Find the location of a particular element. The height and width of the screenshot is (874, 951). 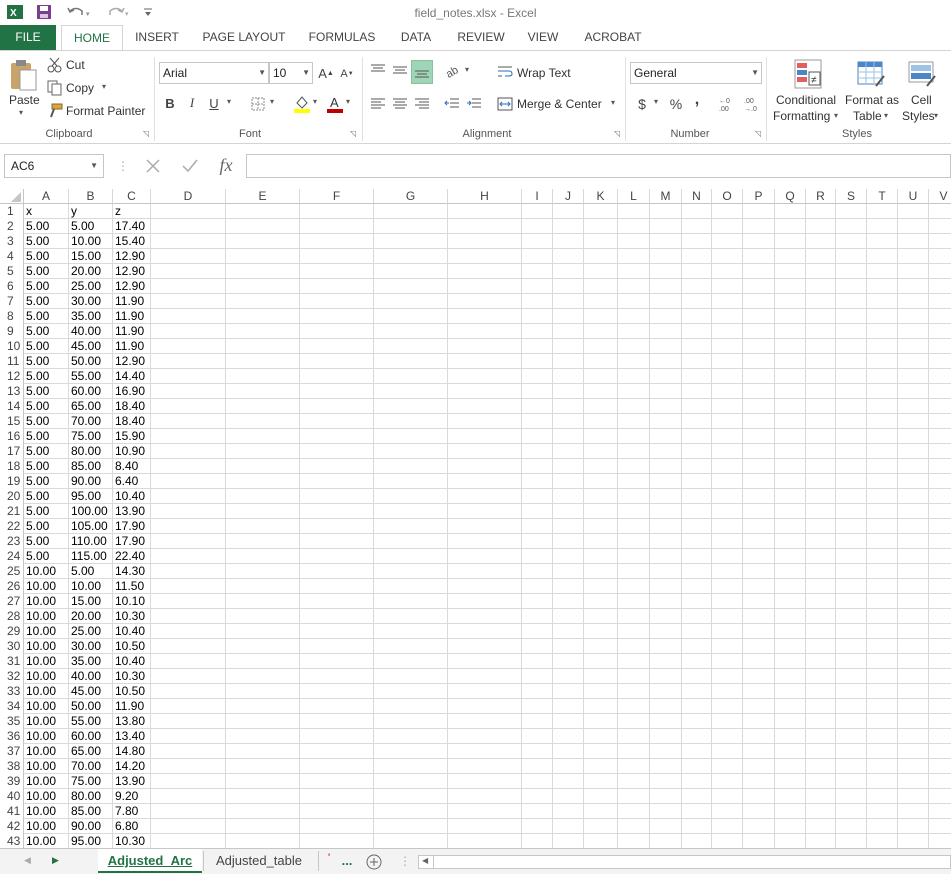

row-header: 2 is located at coordinates (12, 226).